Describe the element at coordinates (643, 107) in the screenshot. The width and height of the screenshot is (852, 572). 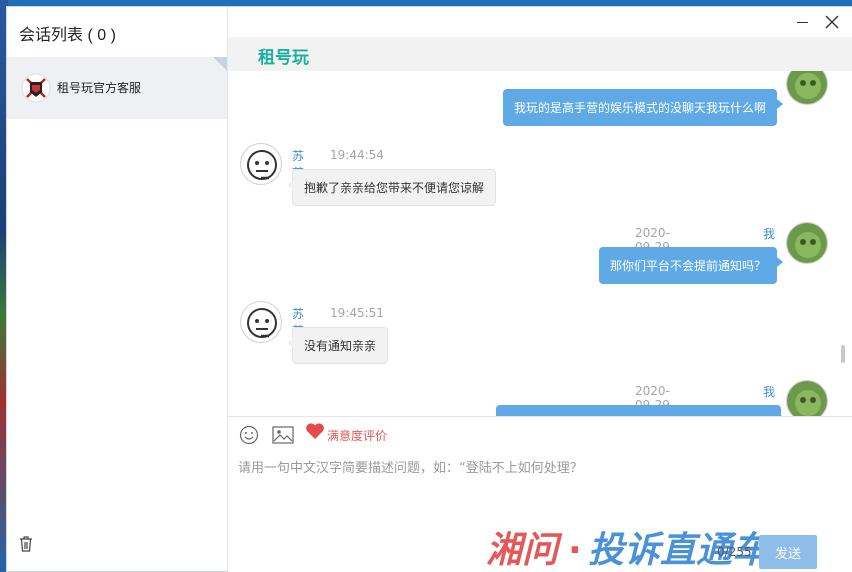
I see `message-bubble: 我玩的是高手营的娱乐模式的没聊天我玩什么啊` at that location.